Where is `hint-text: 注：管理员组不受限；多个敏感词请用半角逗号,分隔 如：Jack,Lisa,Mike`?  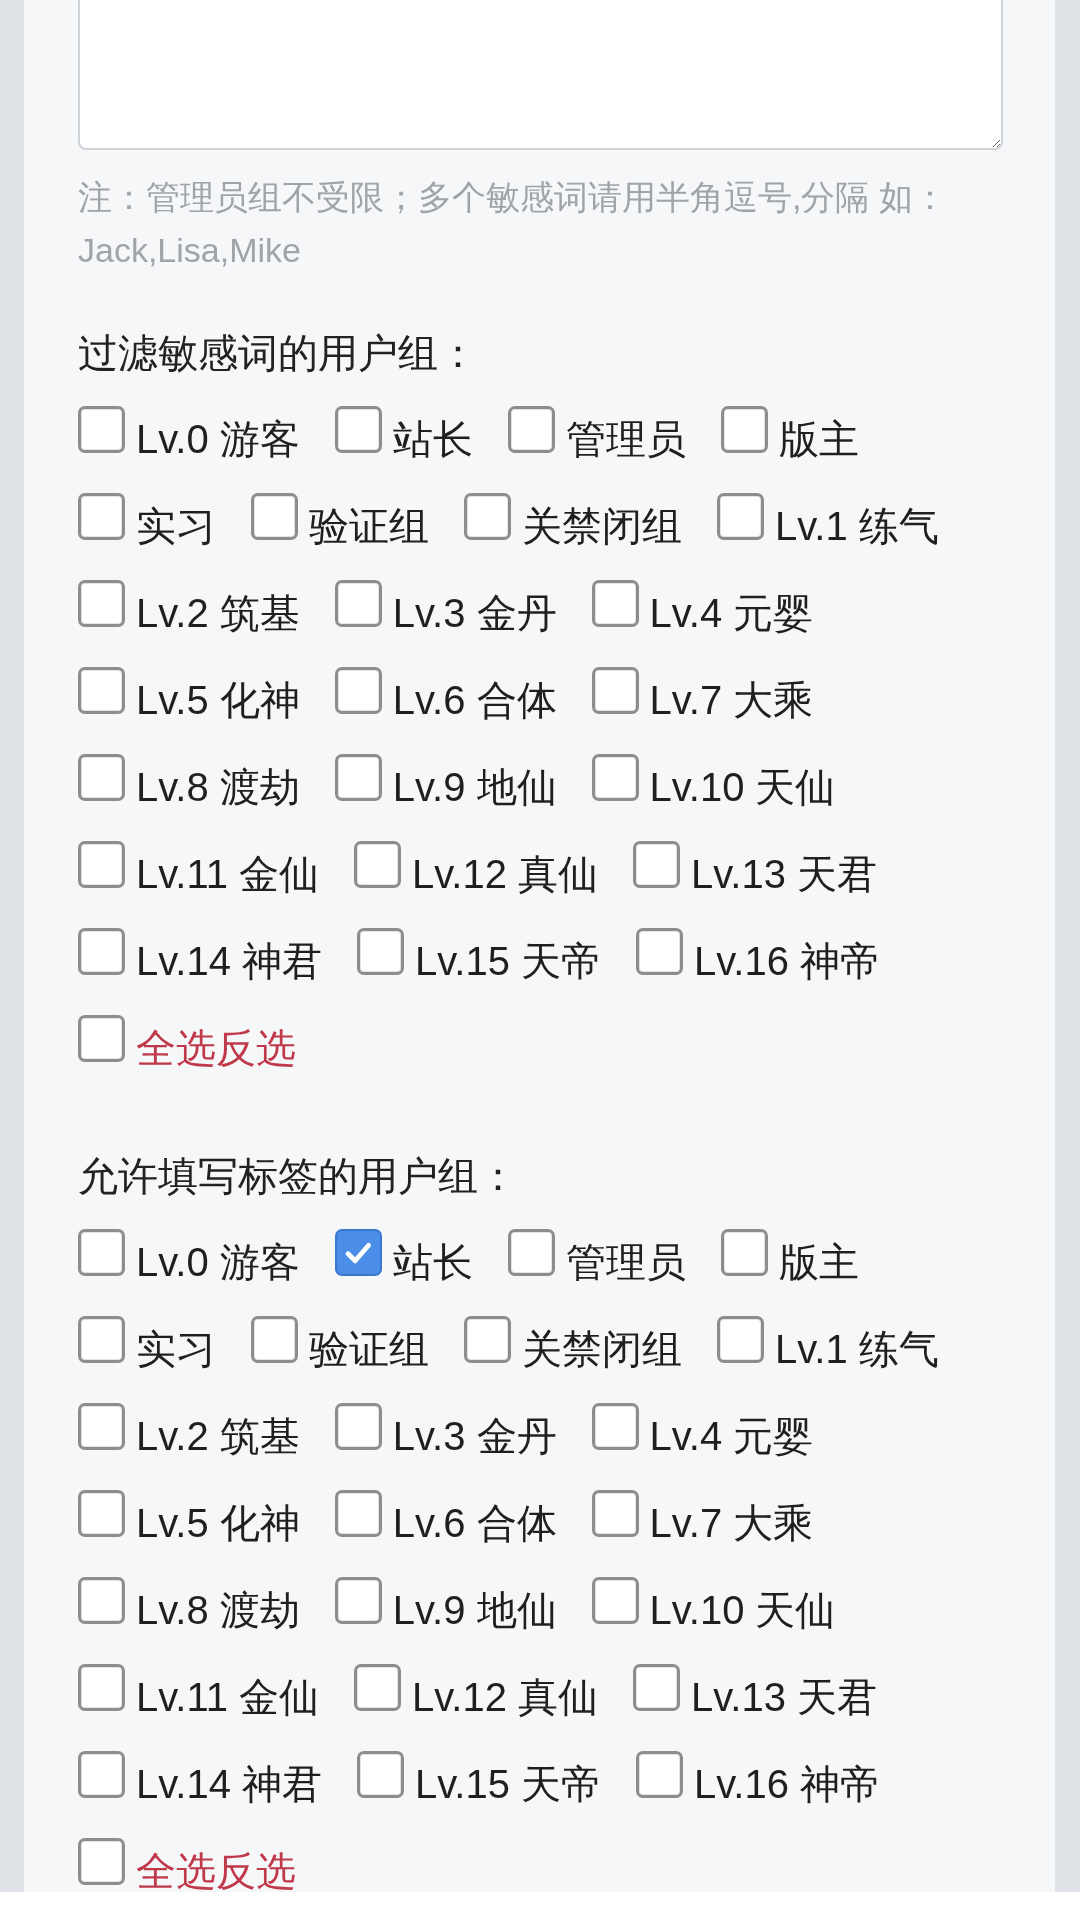 hint-text: 注：管理员组不受限；多个敏感词请用半角逗号,分隔 如：Jack,Lisa,Mike is located at coordinates (513, 224).